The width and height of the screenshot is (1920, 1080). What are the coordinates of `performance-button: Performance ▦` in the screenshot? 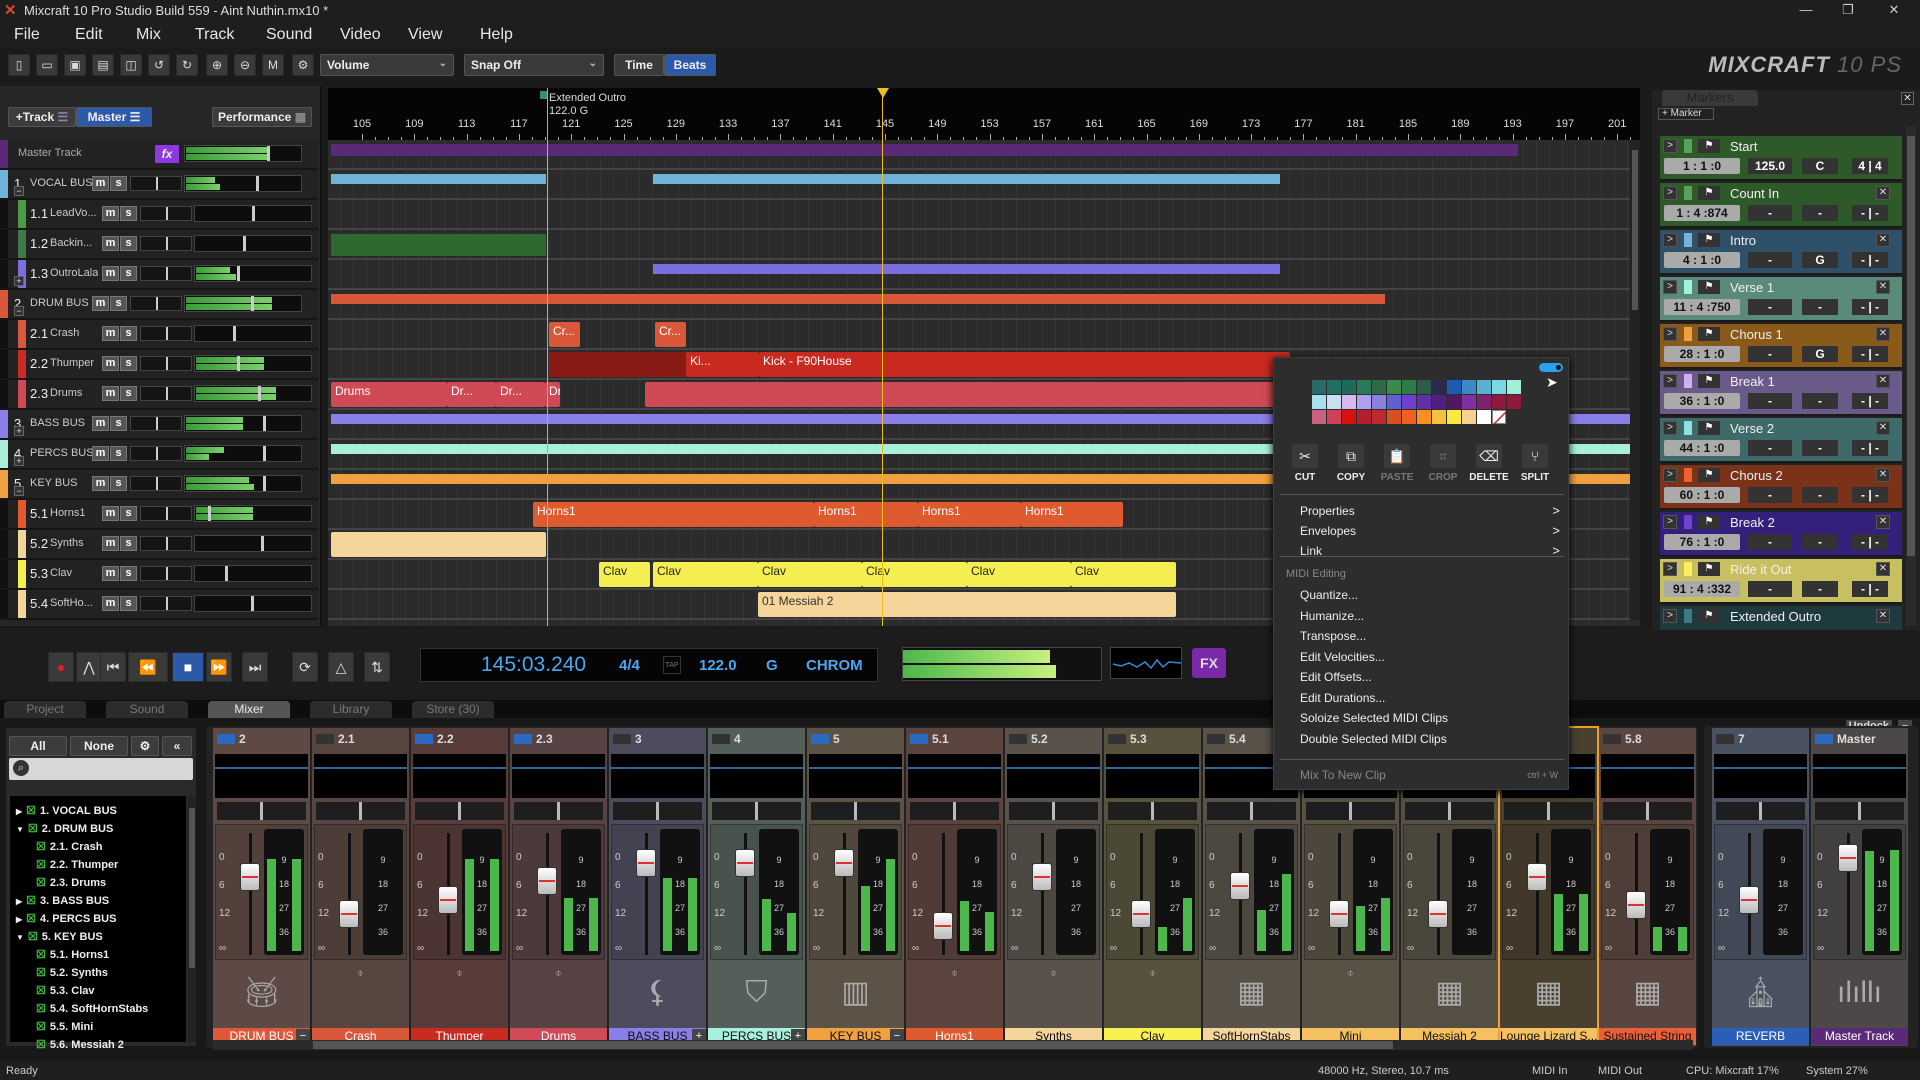 It's located at (262, 117).